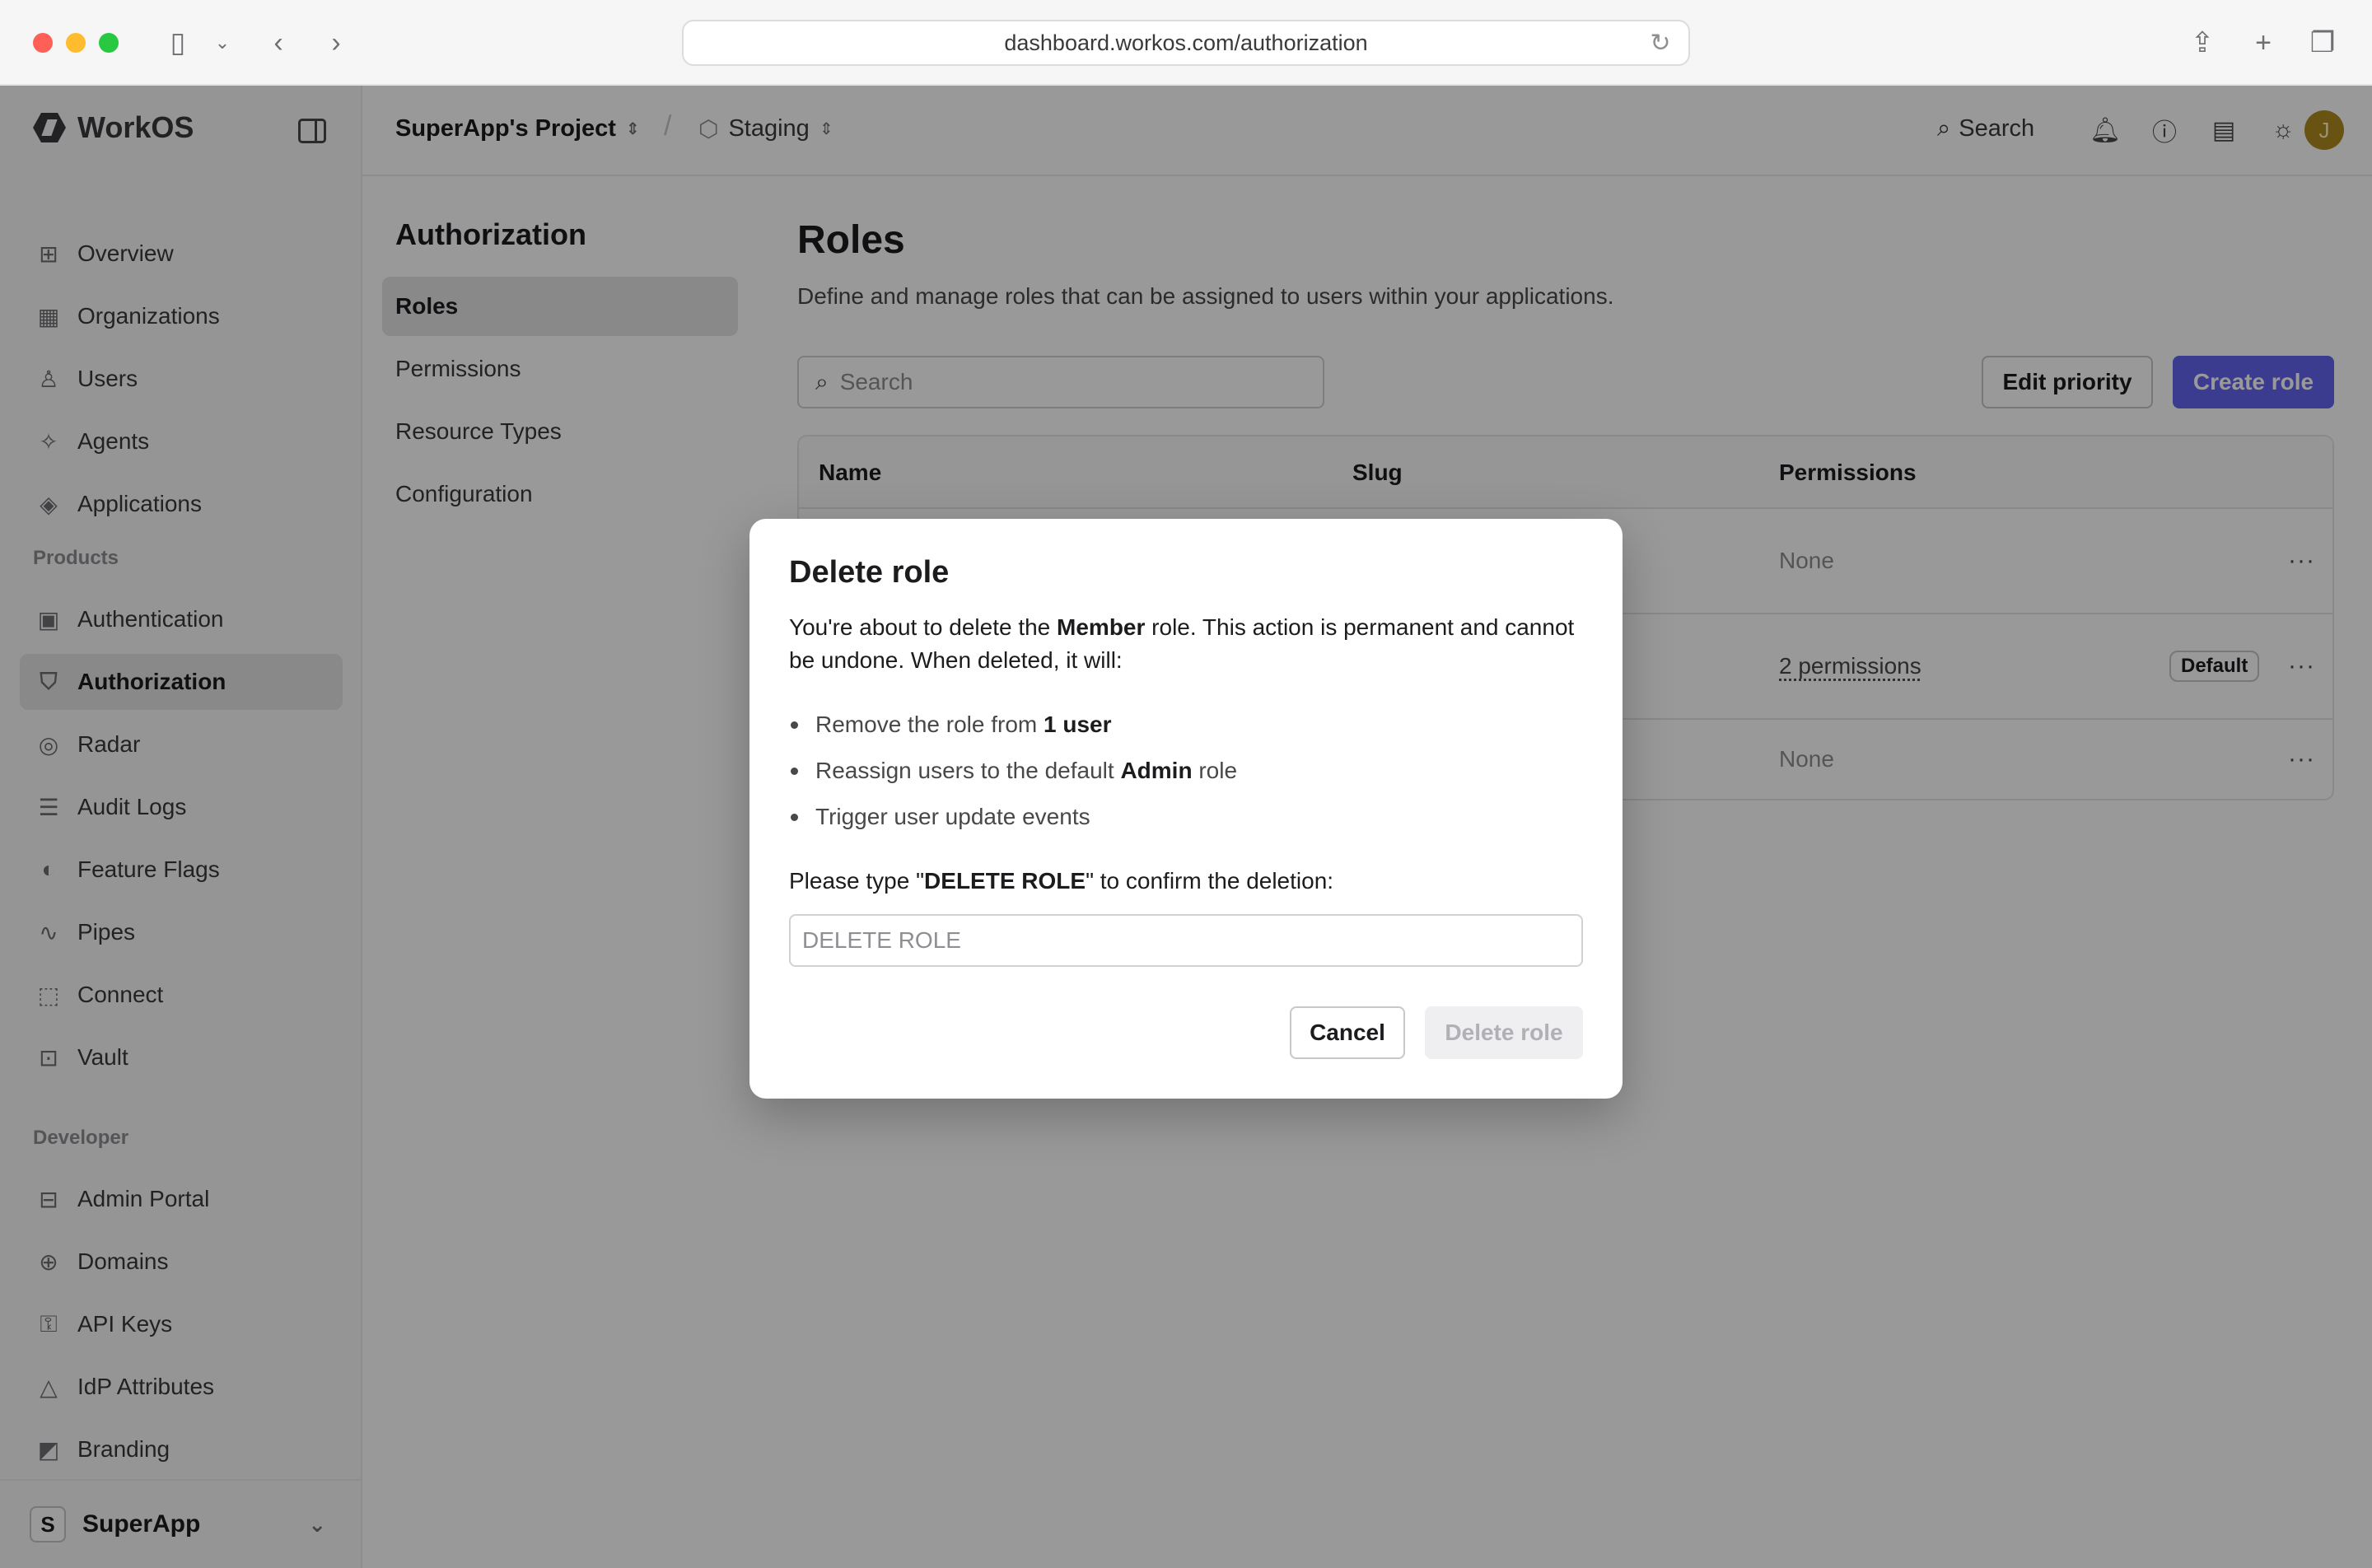  I want to click on bullet-text: Trigger user update events, so click(952, 816).